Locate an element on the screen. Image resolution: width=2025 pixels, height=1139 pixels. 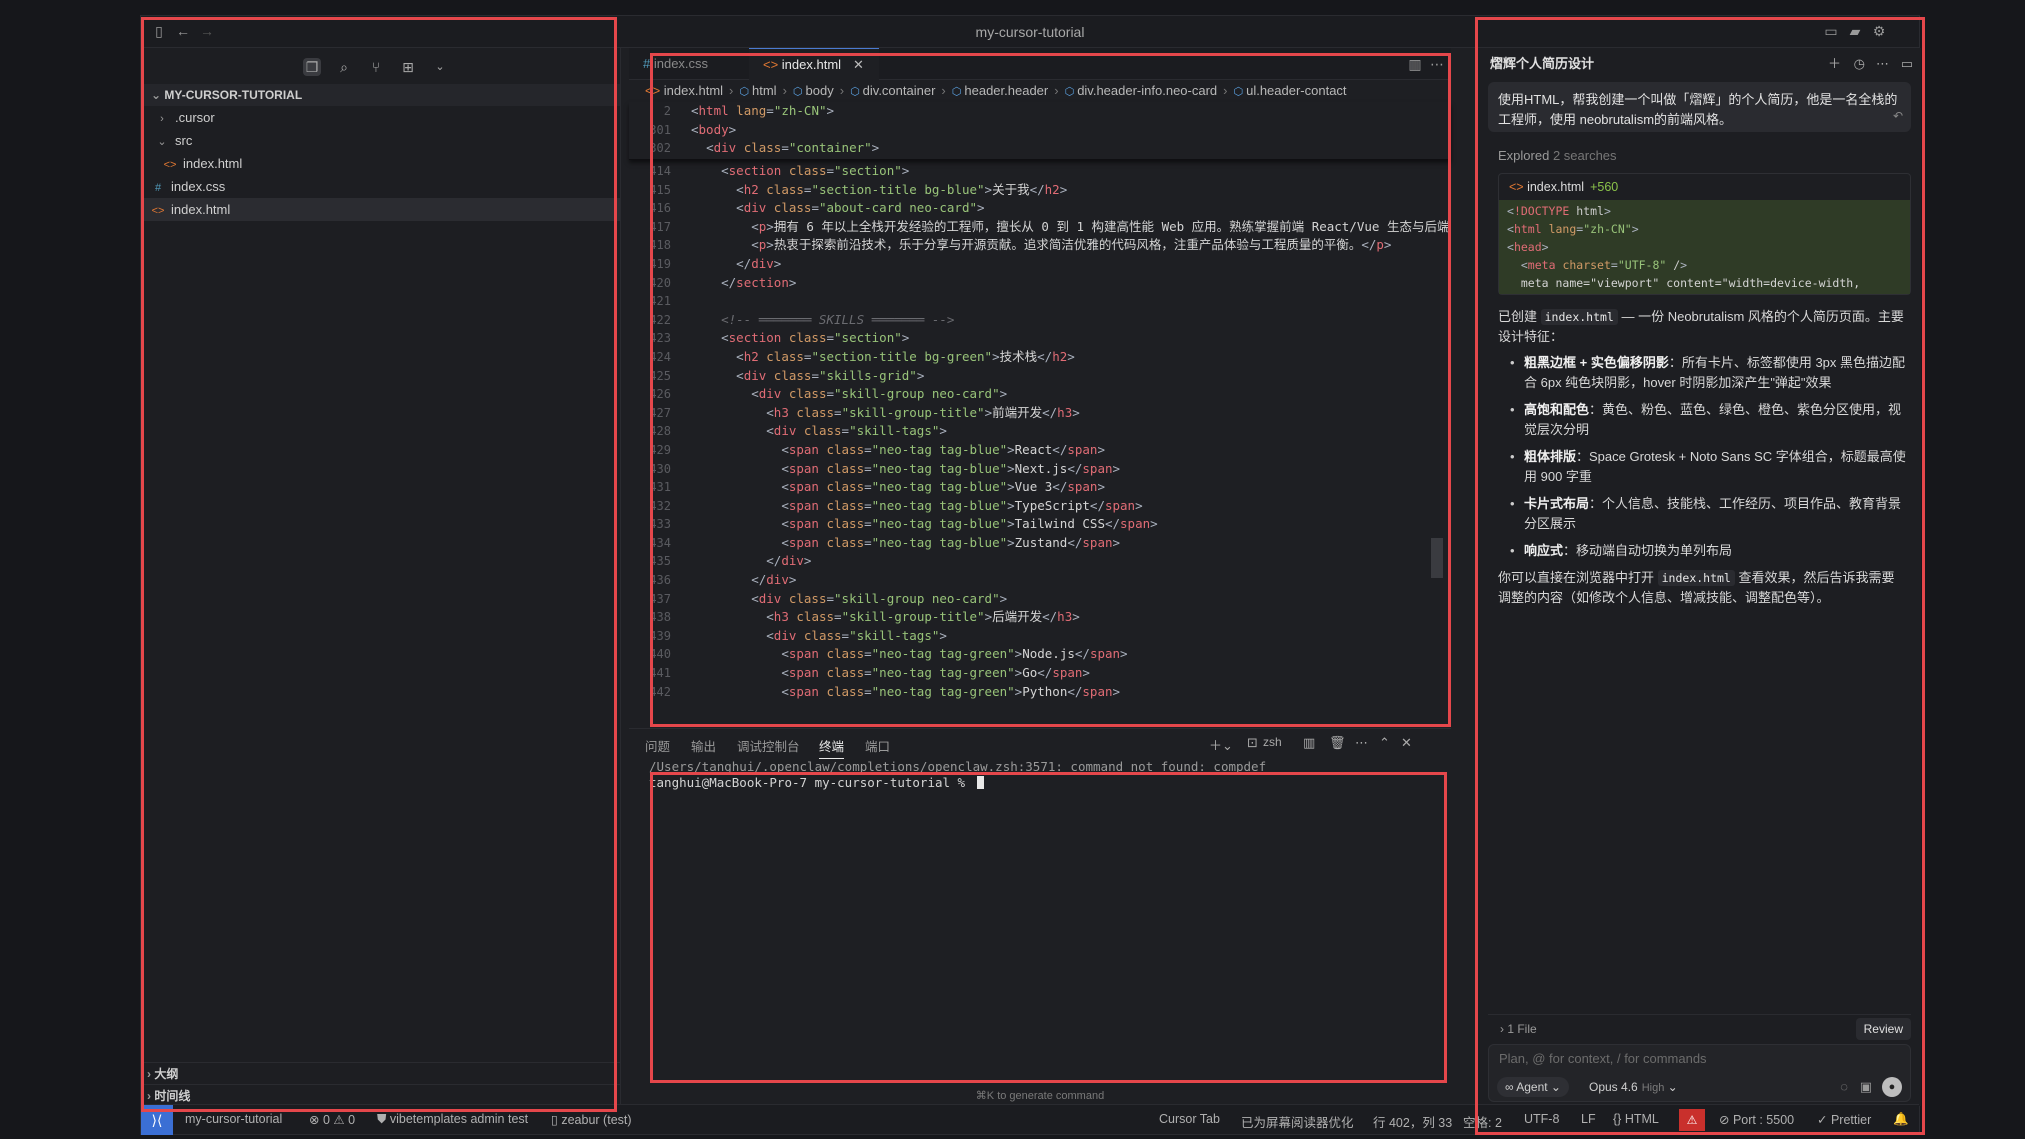
undo-icon: ↶ is located at coordinates (1898, 116).